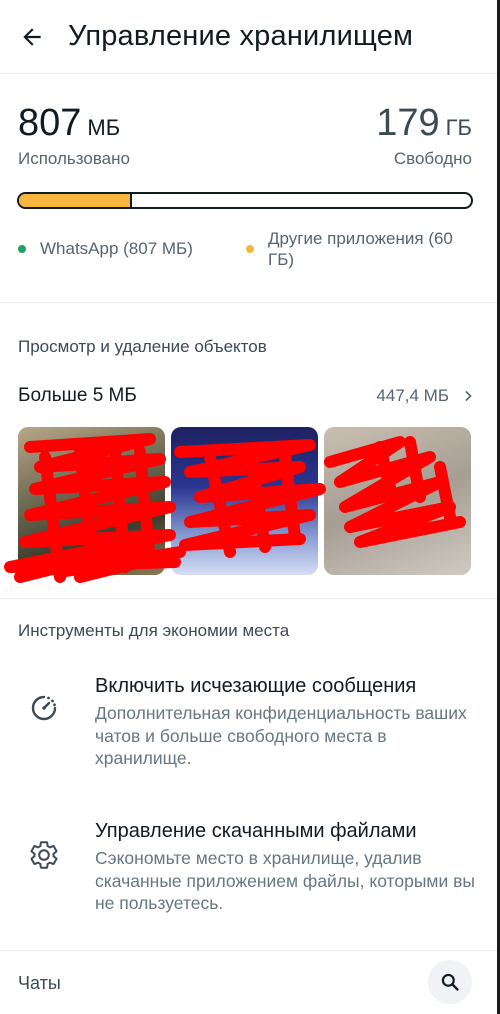 The image size is (500, 1014). What do you see at coordinates (116, 248) in the screenshot?
I see `legend-label-whatsapp: WhatsApp (807 МБ)` at bounding box center [116, 248].